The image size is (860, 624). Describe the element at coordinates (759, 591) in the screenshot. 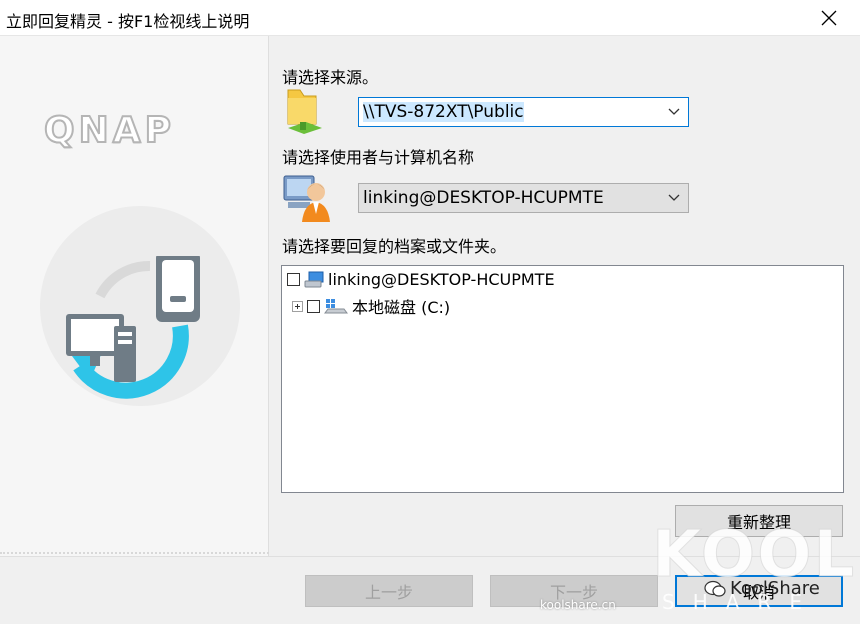

I see `cancel-button: 取消` at that location.